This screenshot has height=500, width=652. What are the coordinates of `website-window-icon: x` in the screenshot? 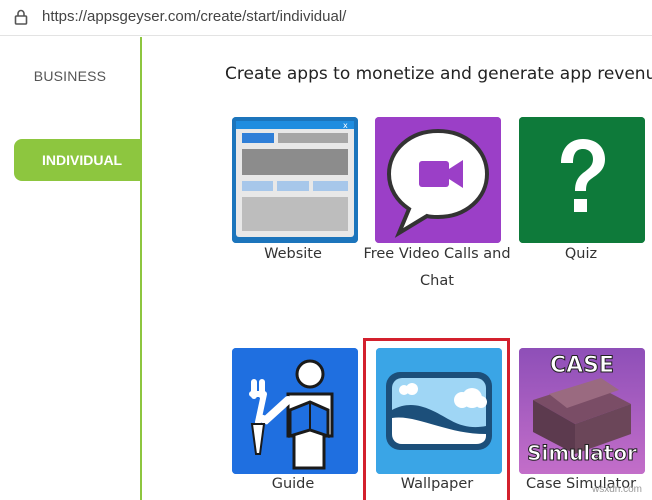 It's located at (295, 180).